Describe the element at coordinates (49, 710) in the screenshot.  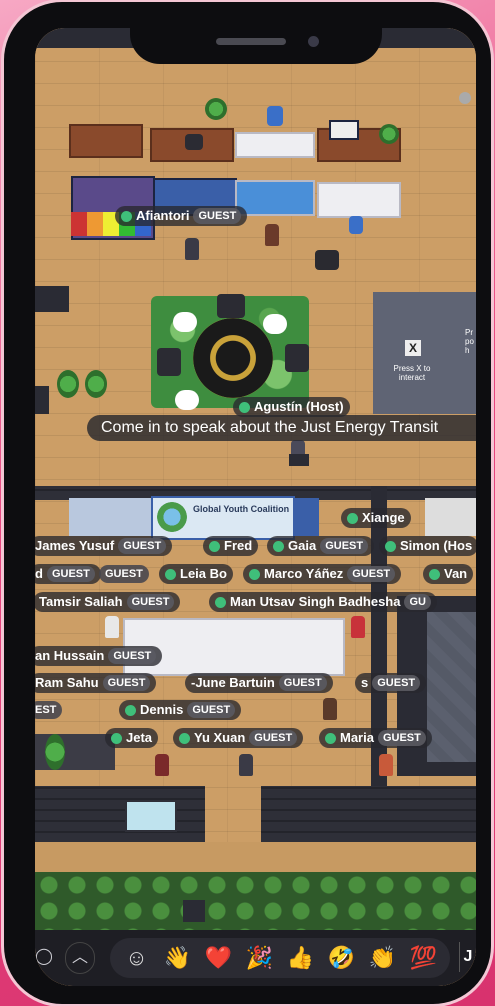
I see `guest-badge: EST` at that location.